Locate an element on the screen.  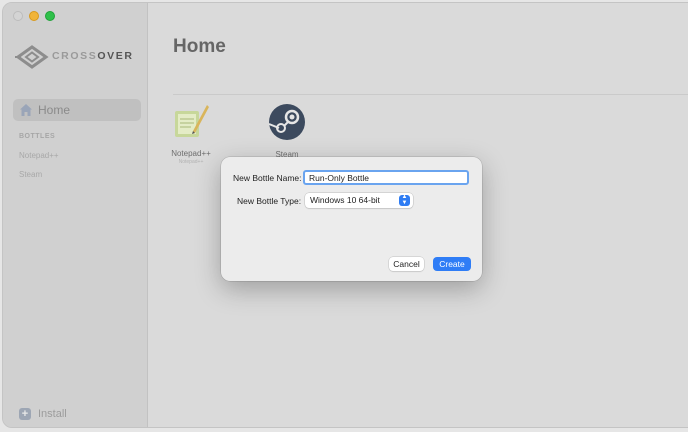
install-label: Install is located at coordinates (52, 414).